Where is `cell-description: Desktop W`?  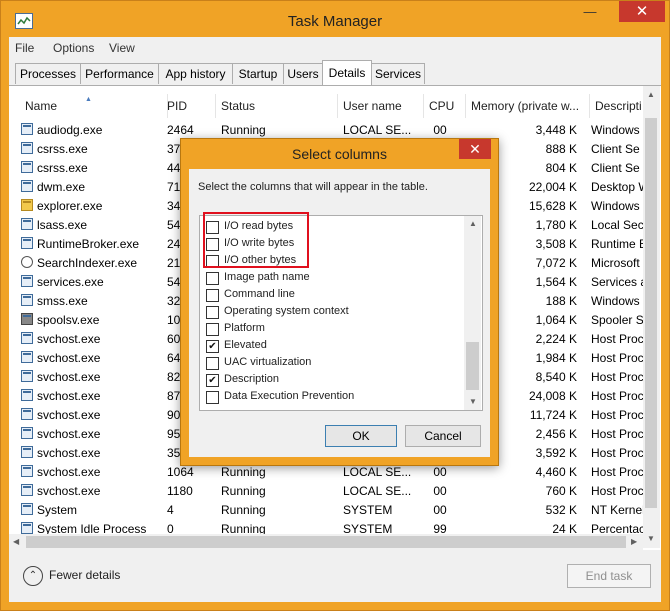 cell-description: Desktop W is located at coordinates (617, 187).